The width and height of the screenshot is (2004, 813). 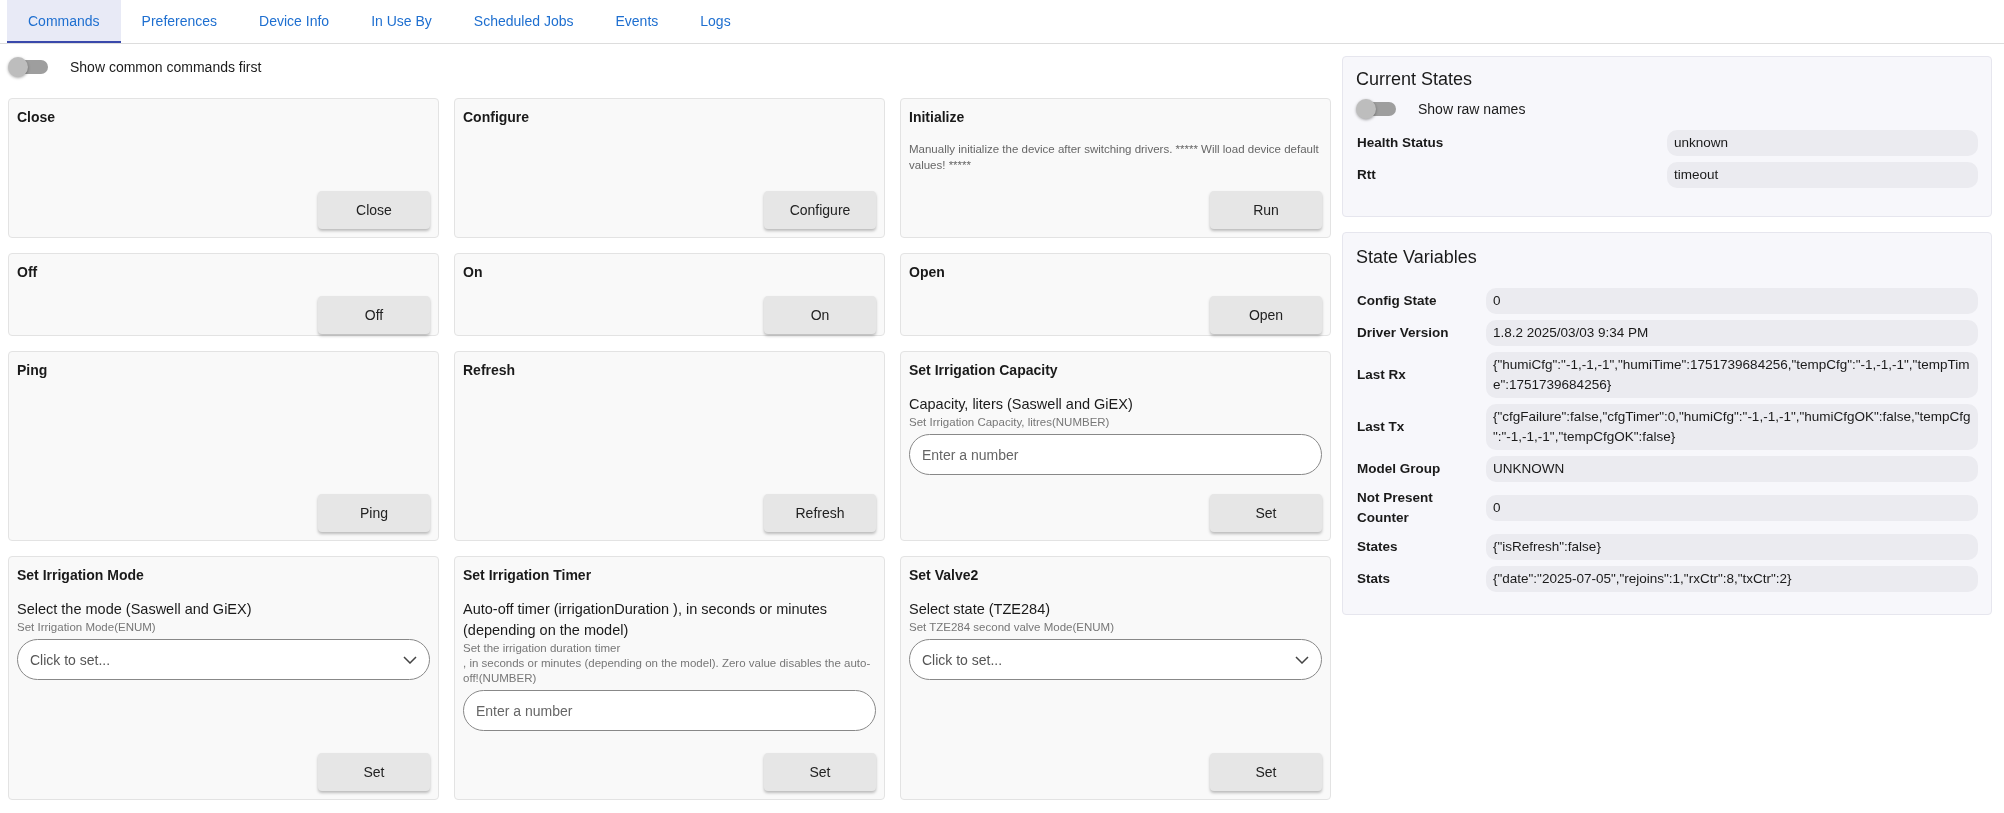 I want to click on toggle-label: Show common commands first, so click(x=166, y=67).